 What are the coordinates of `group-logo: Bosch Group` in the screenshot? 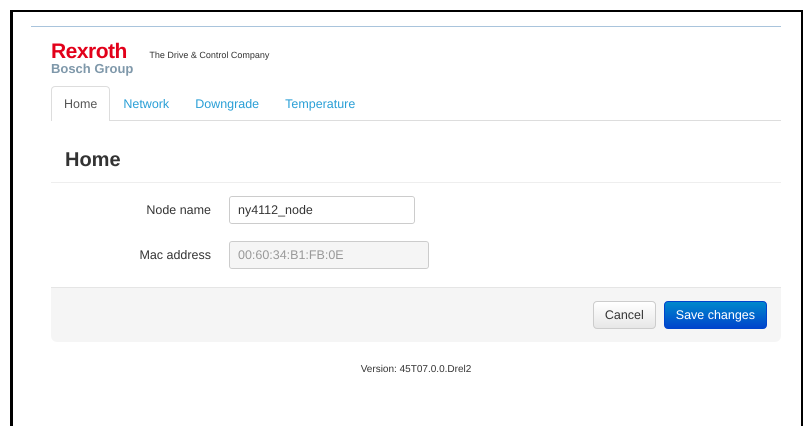 It's located at (92, 68).